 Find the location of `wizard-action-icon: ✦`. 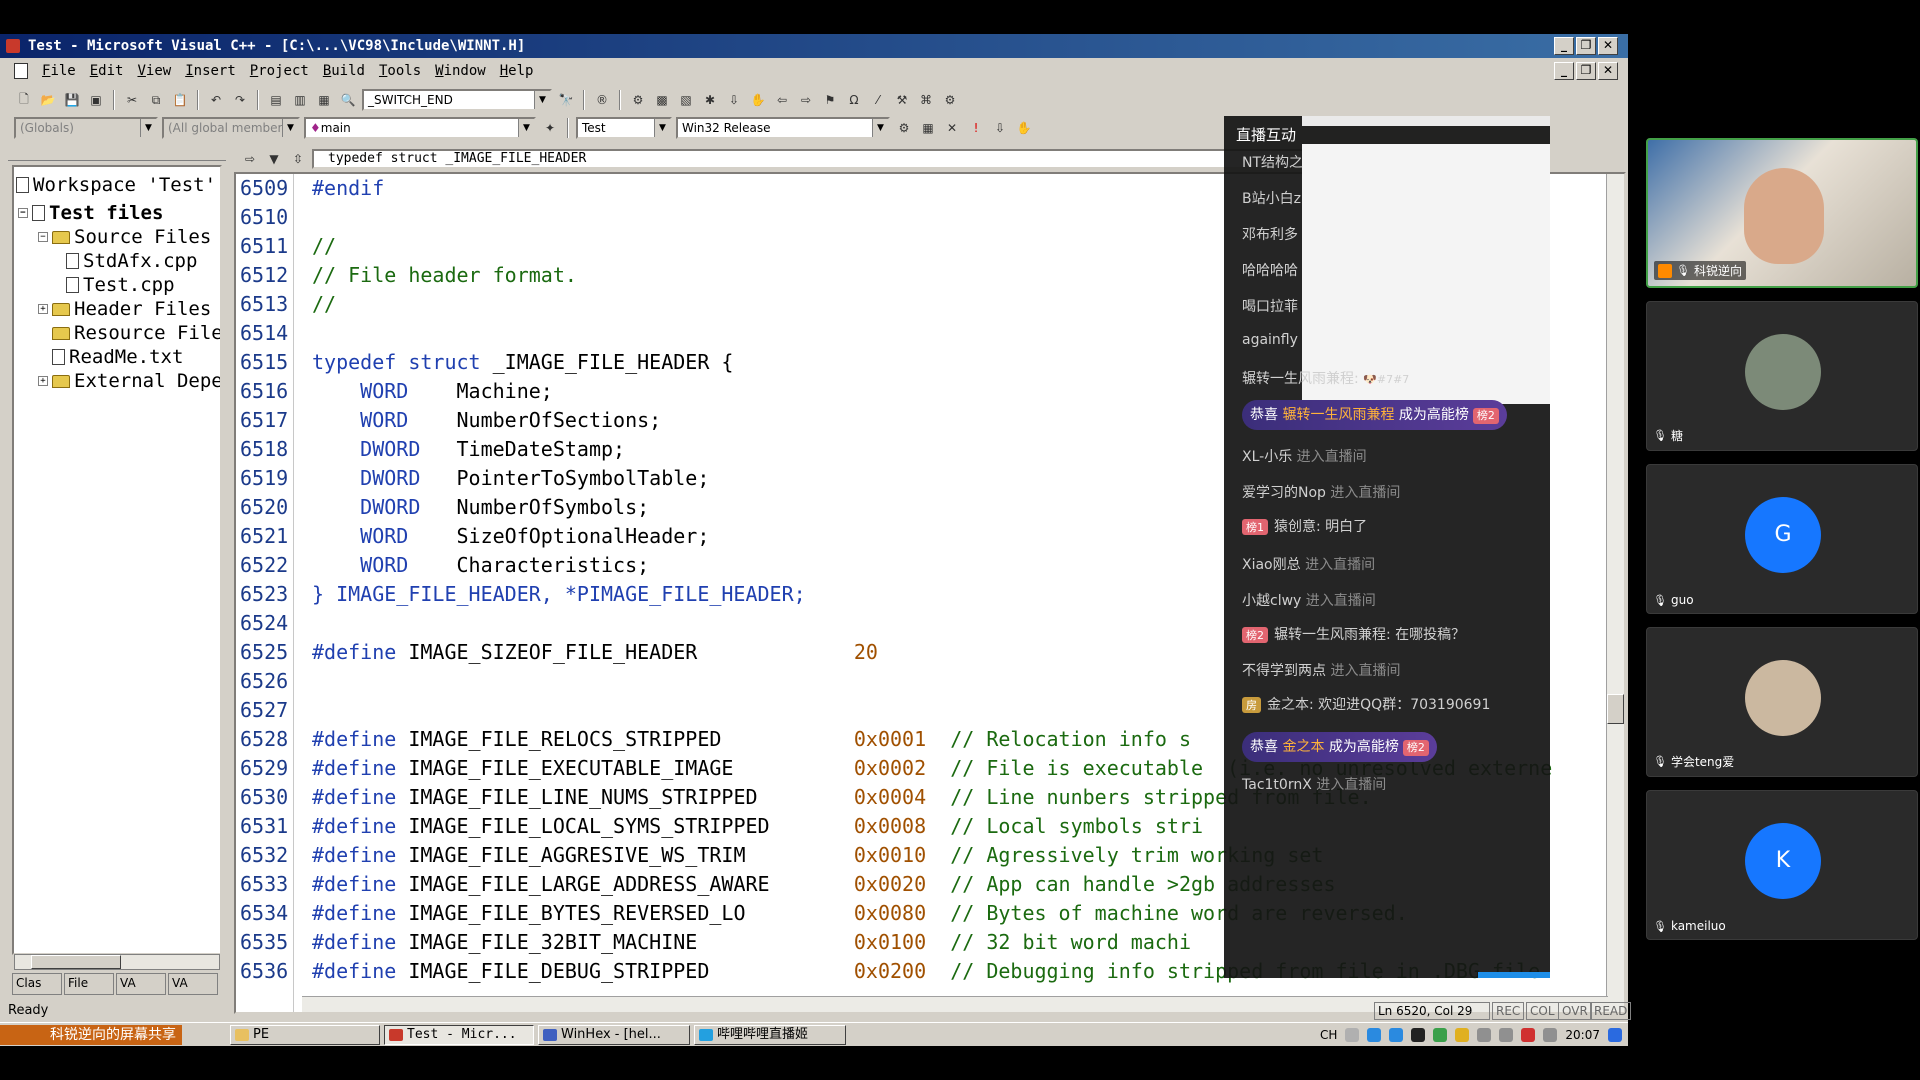

wizard-action-icon: ✦ is located at coordinates (550, 128).